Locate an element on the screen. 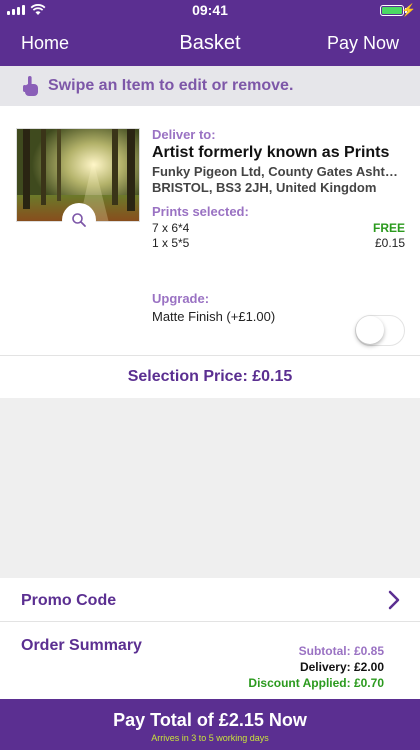 The width and height of the screenshot is (420, 750). swipe-hint-text: Swipe an Item to edit or remove. is located at coordinates (171, 85).